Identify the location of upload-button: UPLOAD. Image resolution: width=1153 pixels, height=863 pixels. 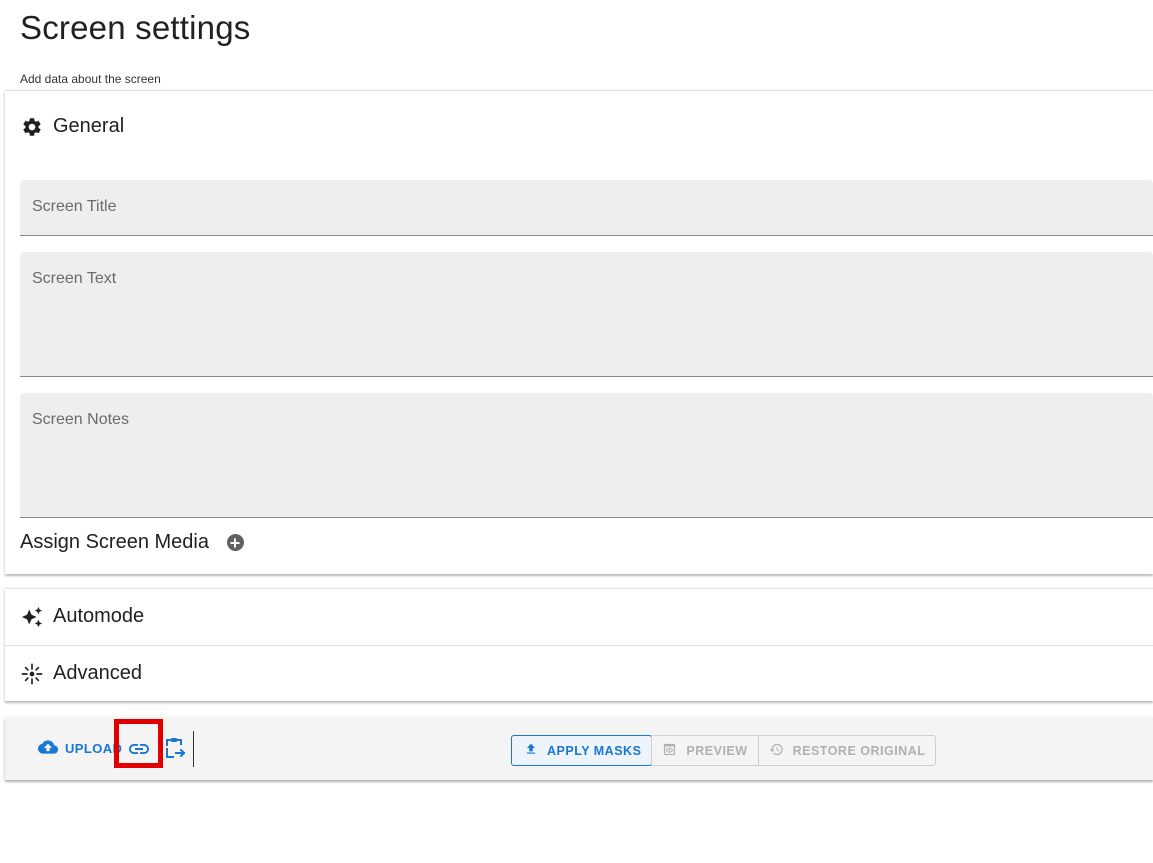
(80, 748).